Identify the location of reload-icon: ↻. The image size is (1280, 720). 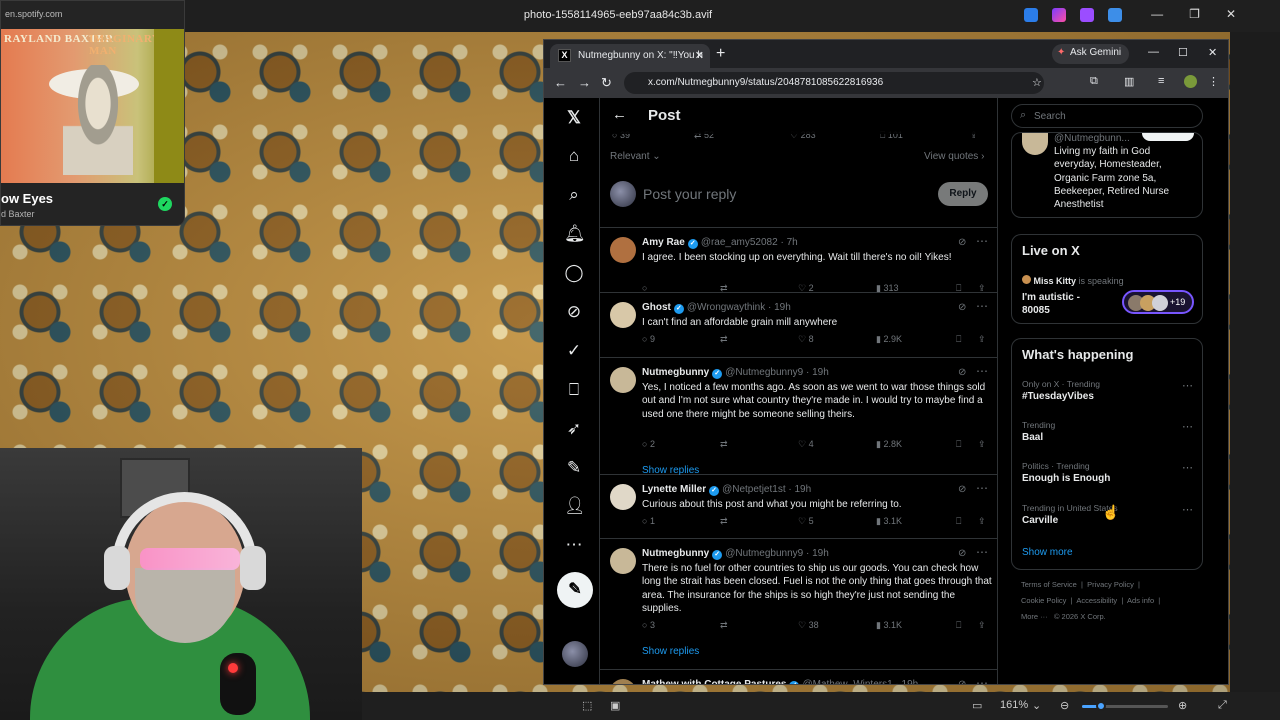
(606, 83).